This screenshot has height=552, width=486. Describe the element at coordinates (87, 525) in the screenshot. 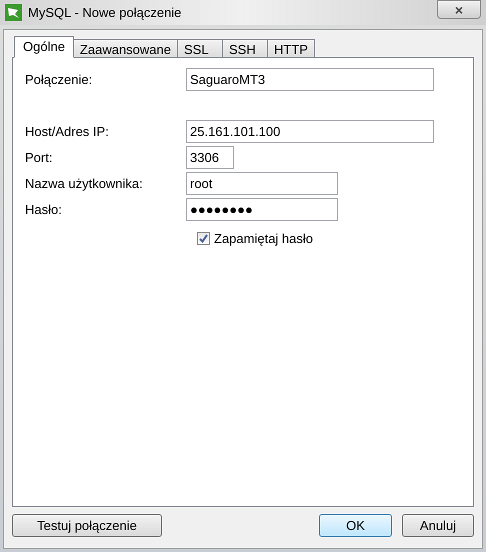

I see `dialog-button: Testuj połączenie` at that location.